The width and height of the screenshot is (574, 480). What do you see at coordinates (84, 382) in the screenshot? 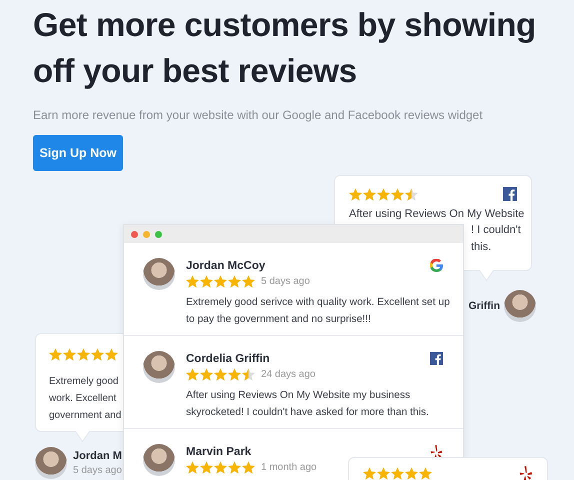
I see `review-text: Extremely good` at bounding box center [84, 382].